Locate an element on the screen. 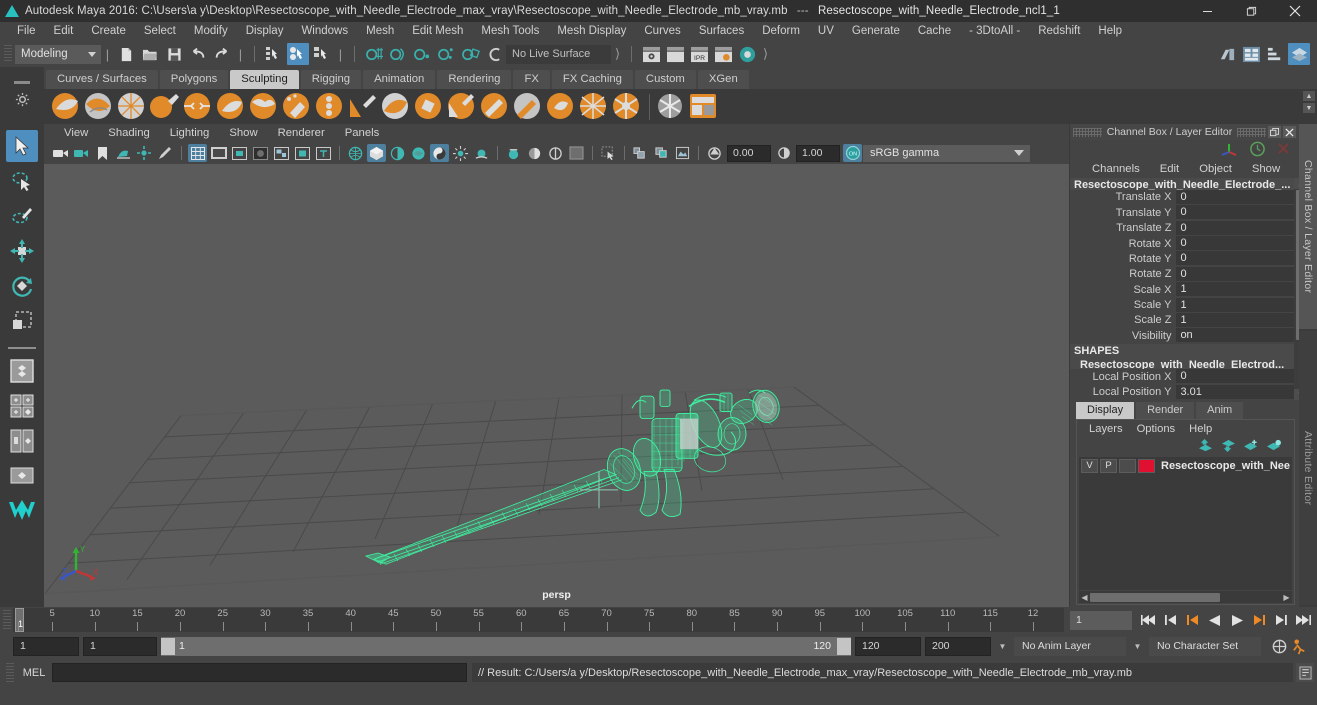  render-sequence-icon is located at coordinates (675, 54).